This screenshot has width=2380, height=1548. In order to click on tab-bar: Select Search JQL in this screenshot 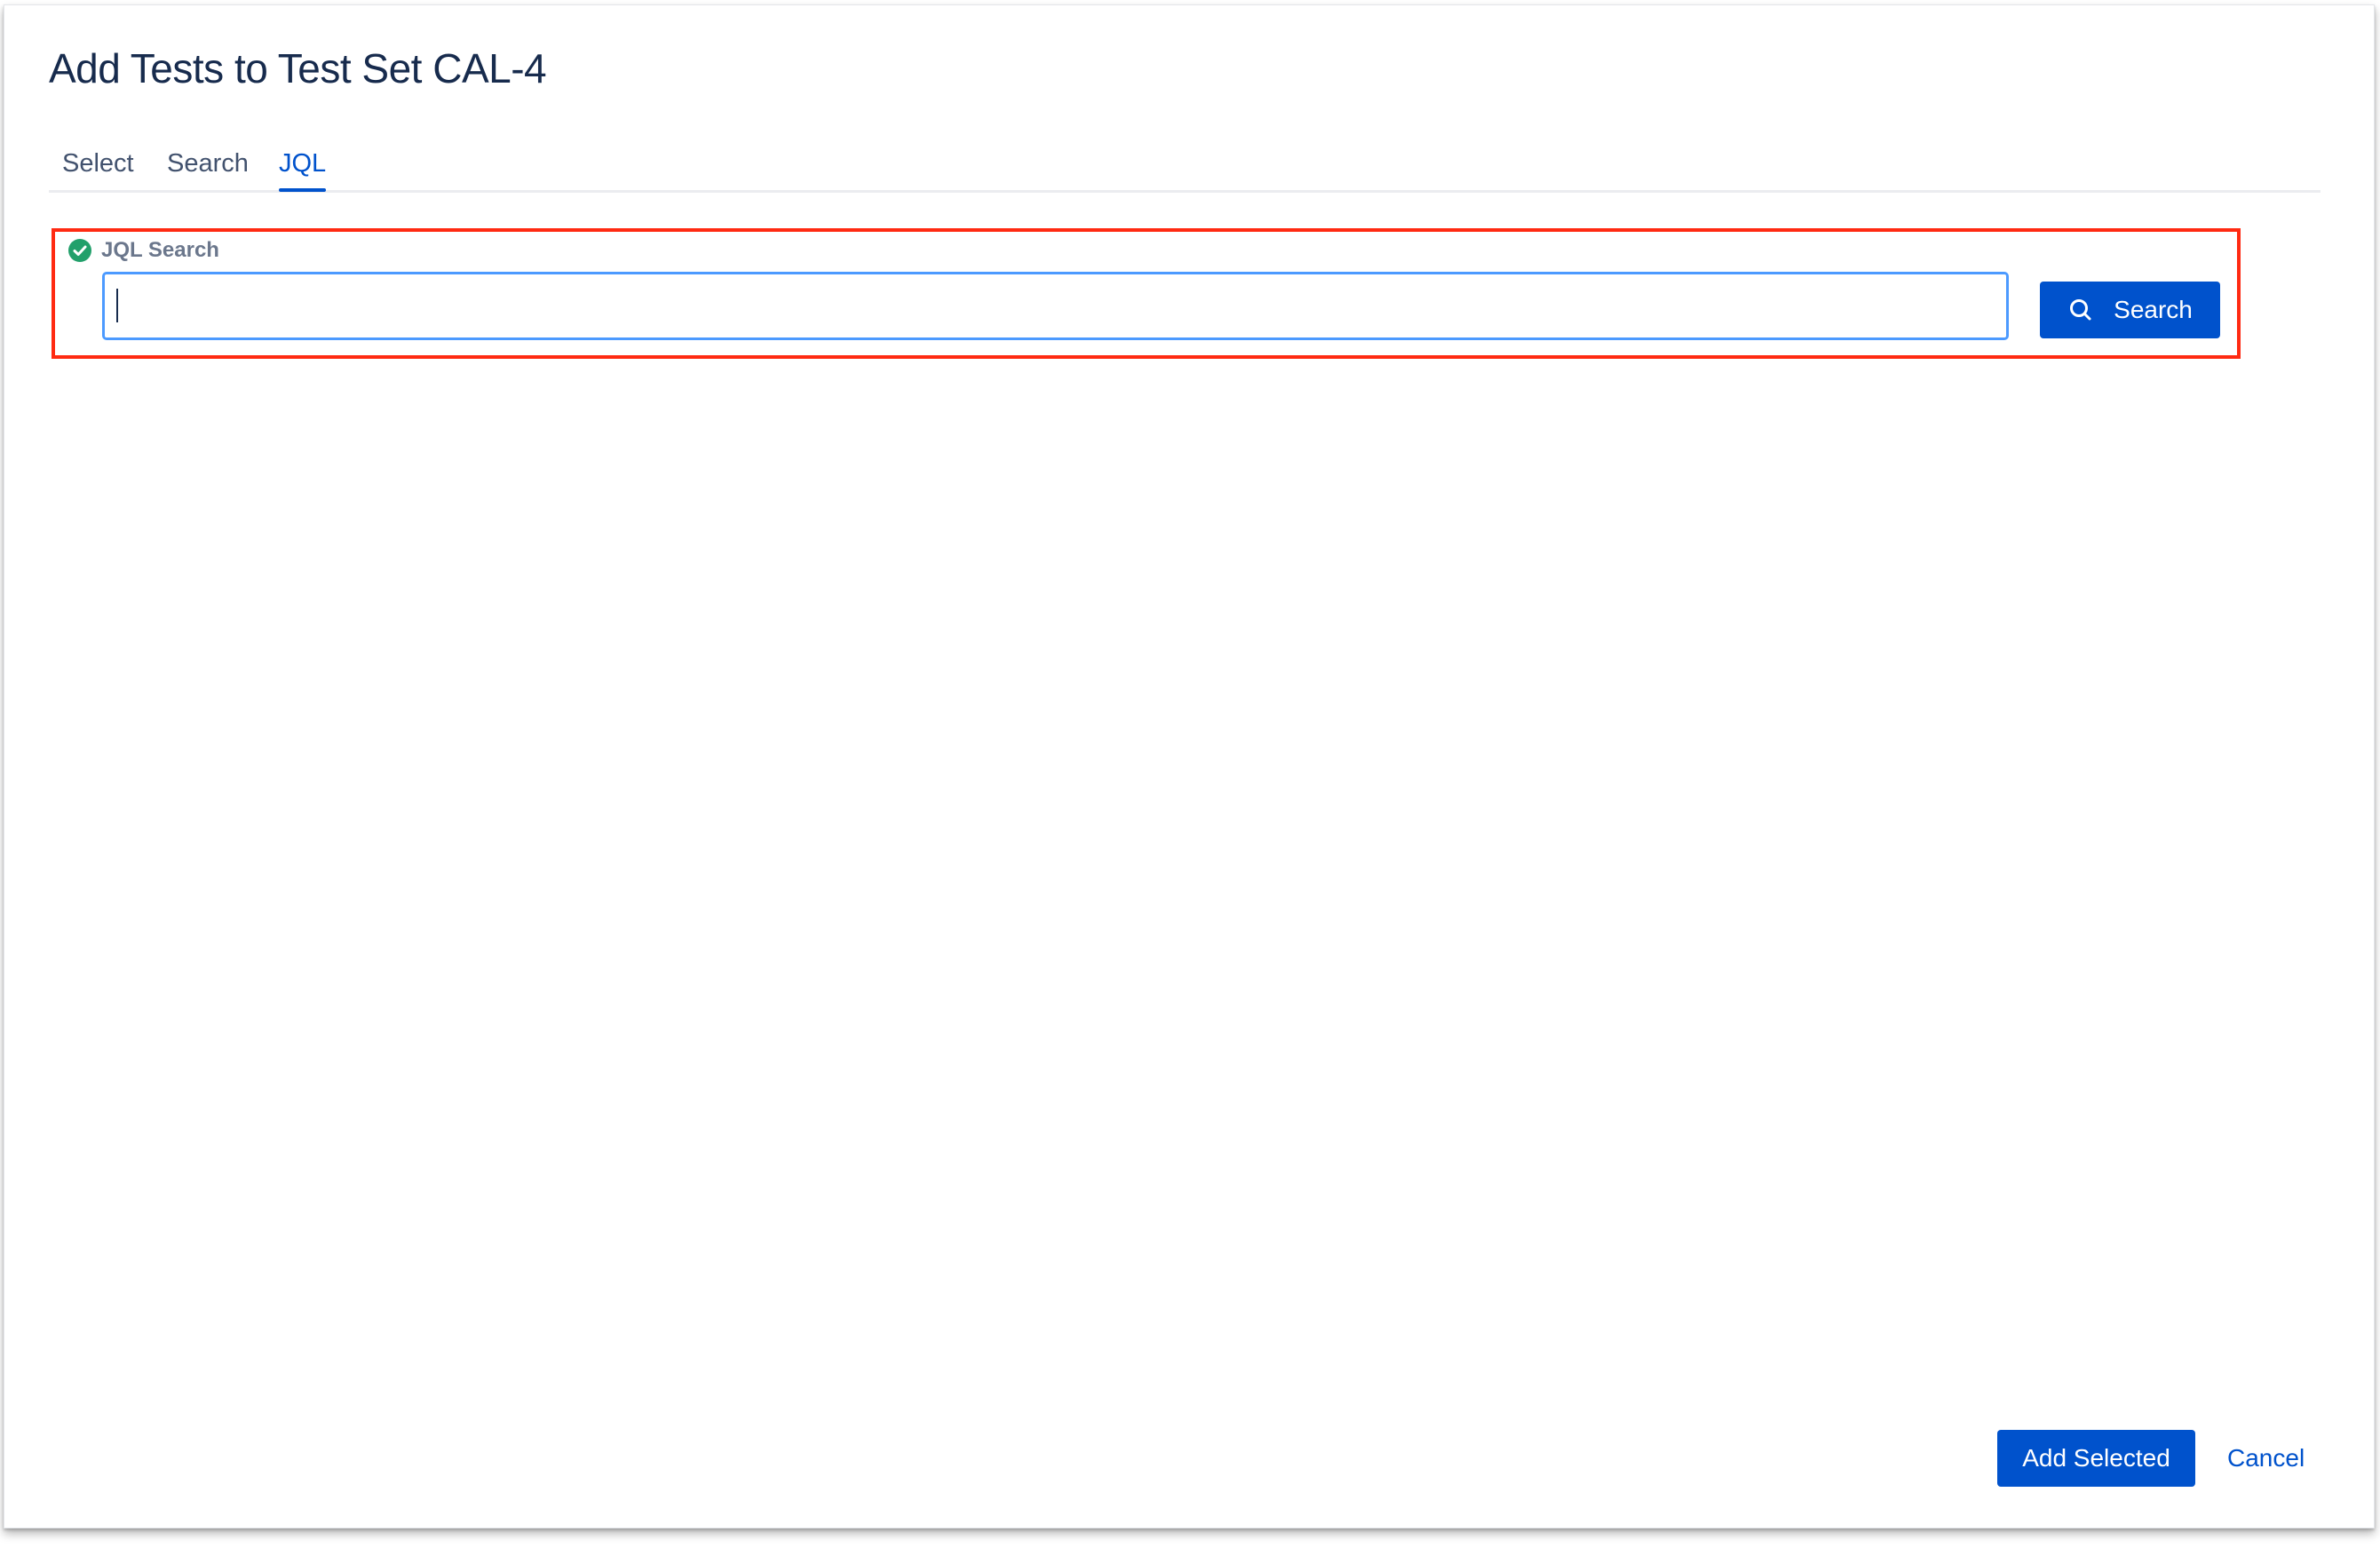, I will do `click(1184, 167)`.